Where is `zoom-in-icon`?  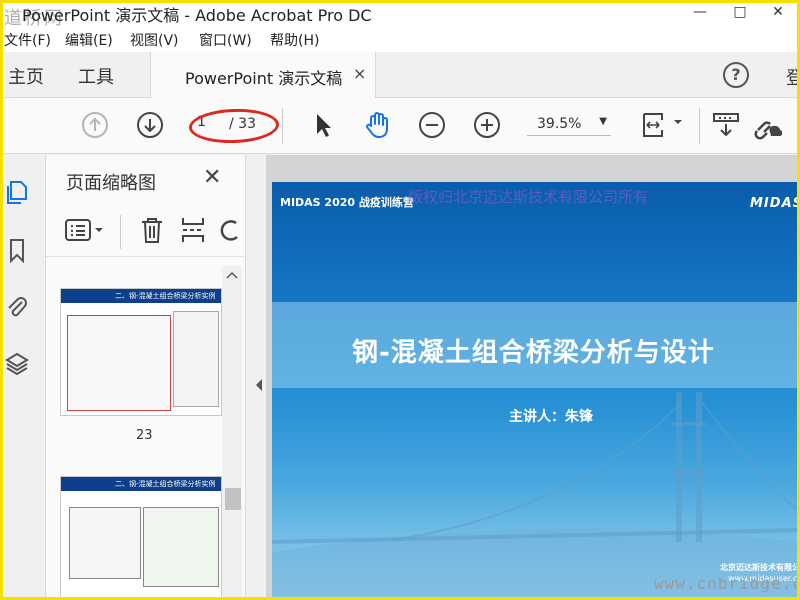 zoom-in-icon is located at coordinates (487, 125).